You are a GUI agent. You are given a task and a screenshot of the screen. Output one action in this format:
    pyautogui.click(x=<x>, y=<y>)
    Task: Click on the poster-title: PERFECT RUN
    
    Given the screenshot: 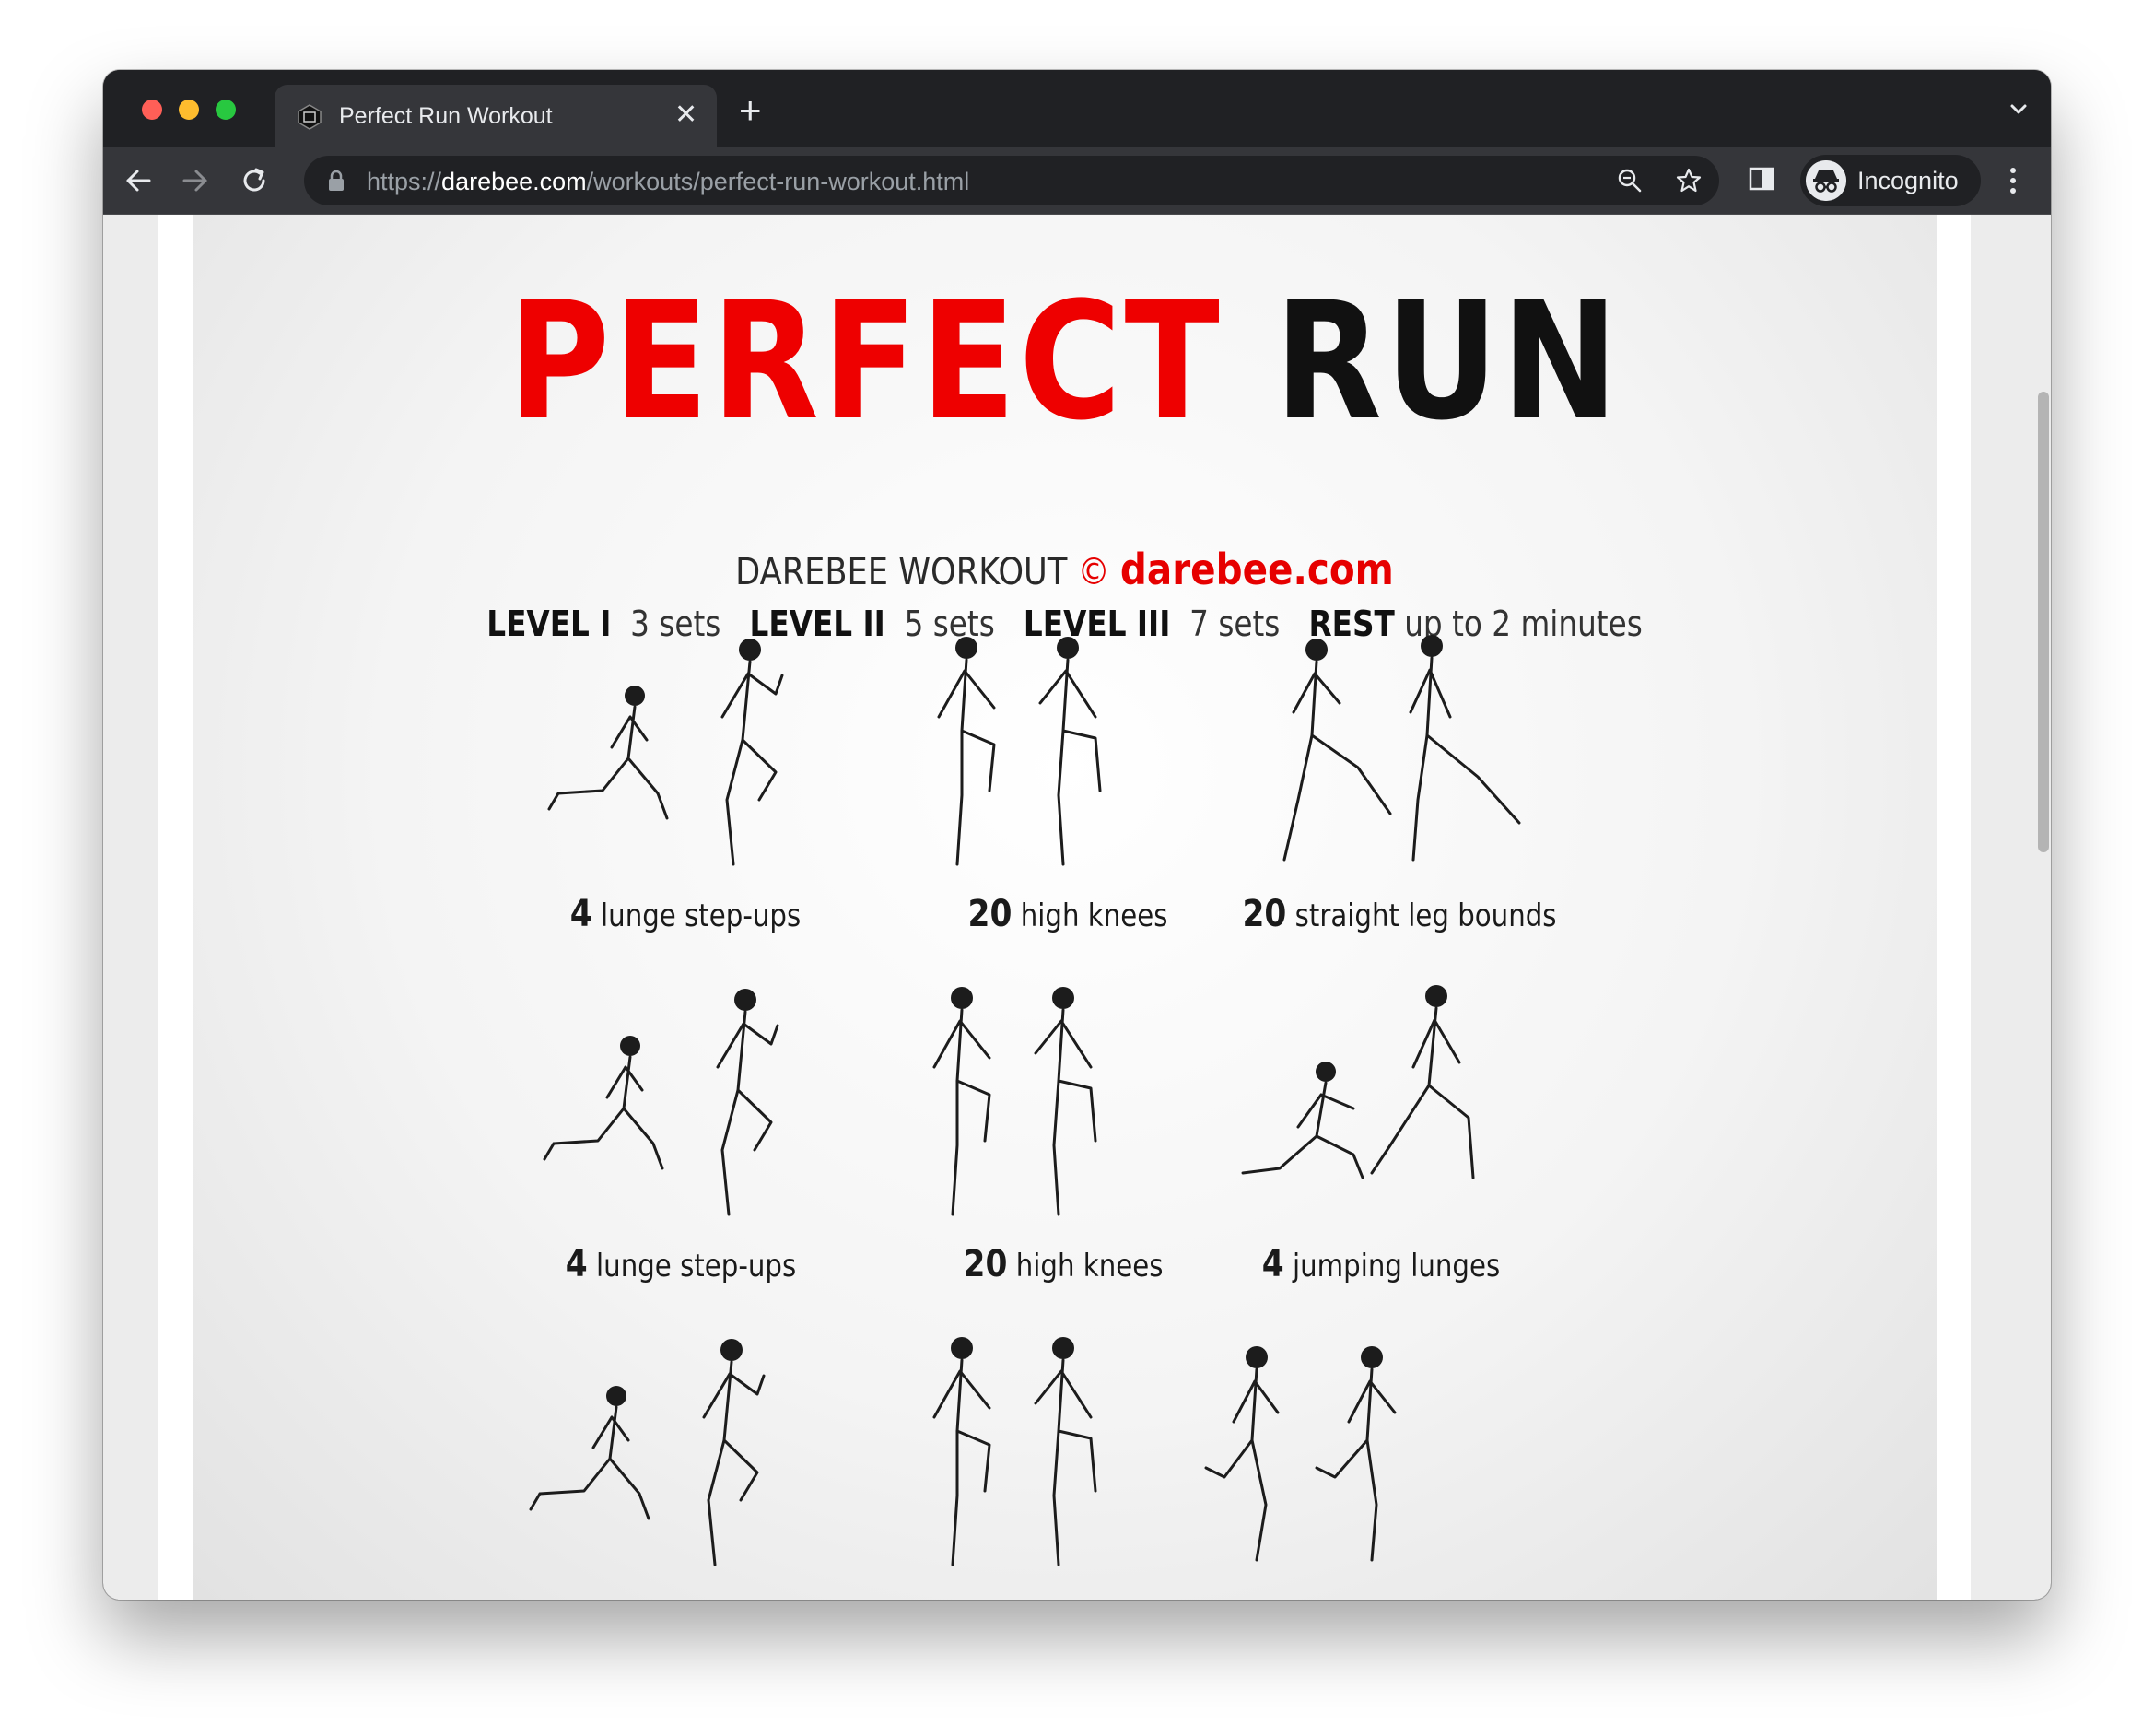 What is the action you would take?
    pyautogui.click(x=1064, y=362)
    